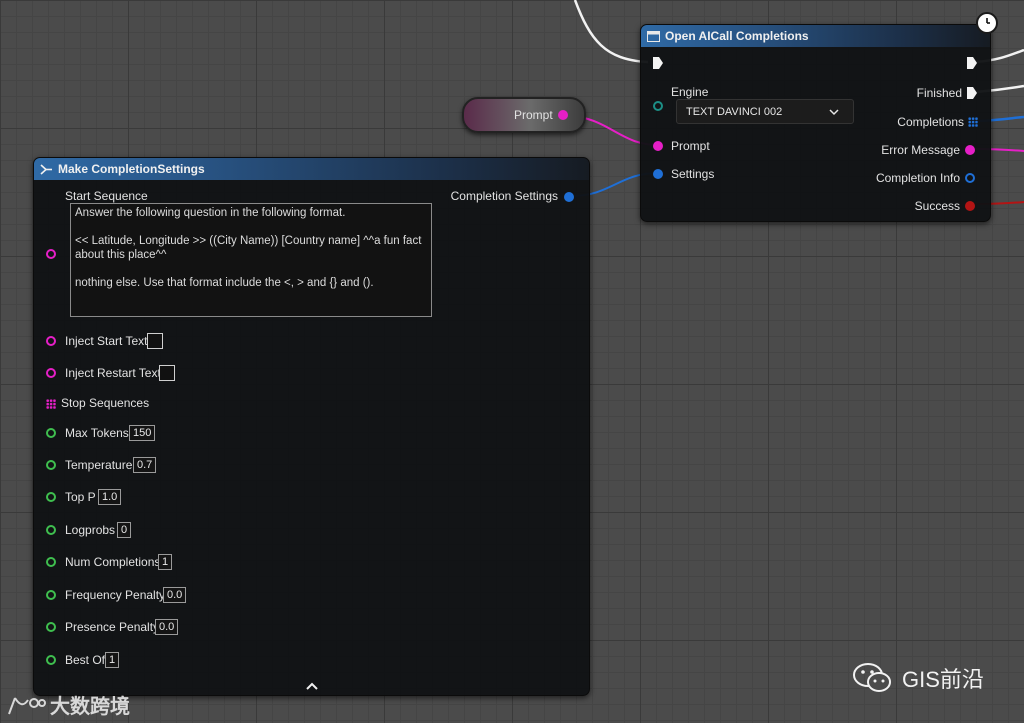 Image resolution: width=1024 pixels, height=723 pixels. Describe the element at coordinates (167, 373) in the screenshot. I see `inject-restart-text-checkbox` at that location.